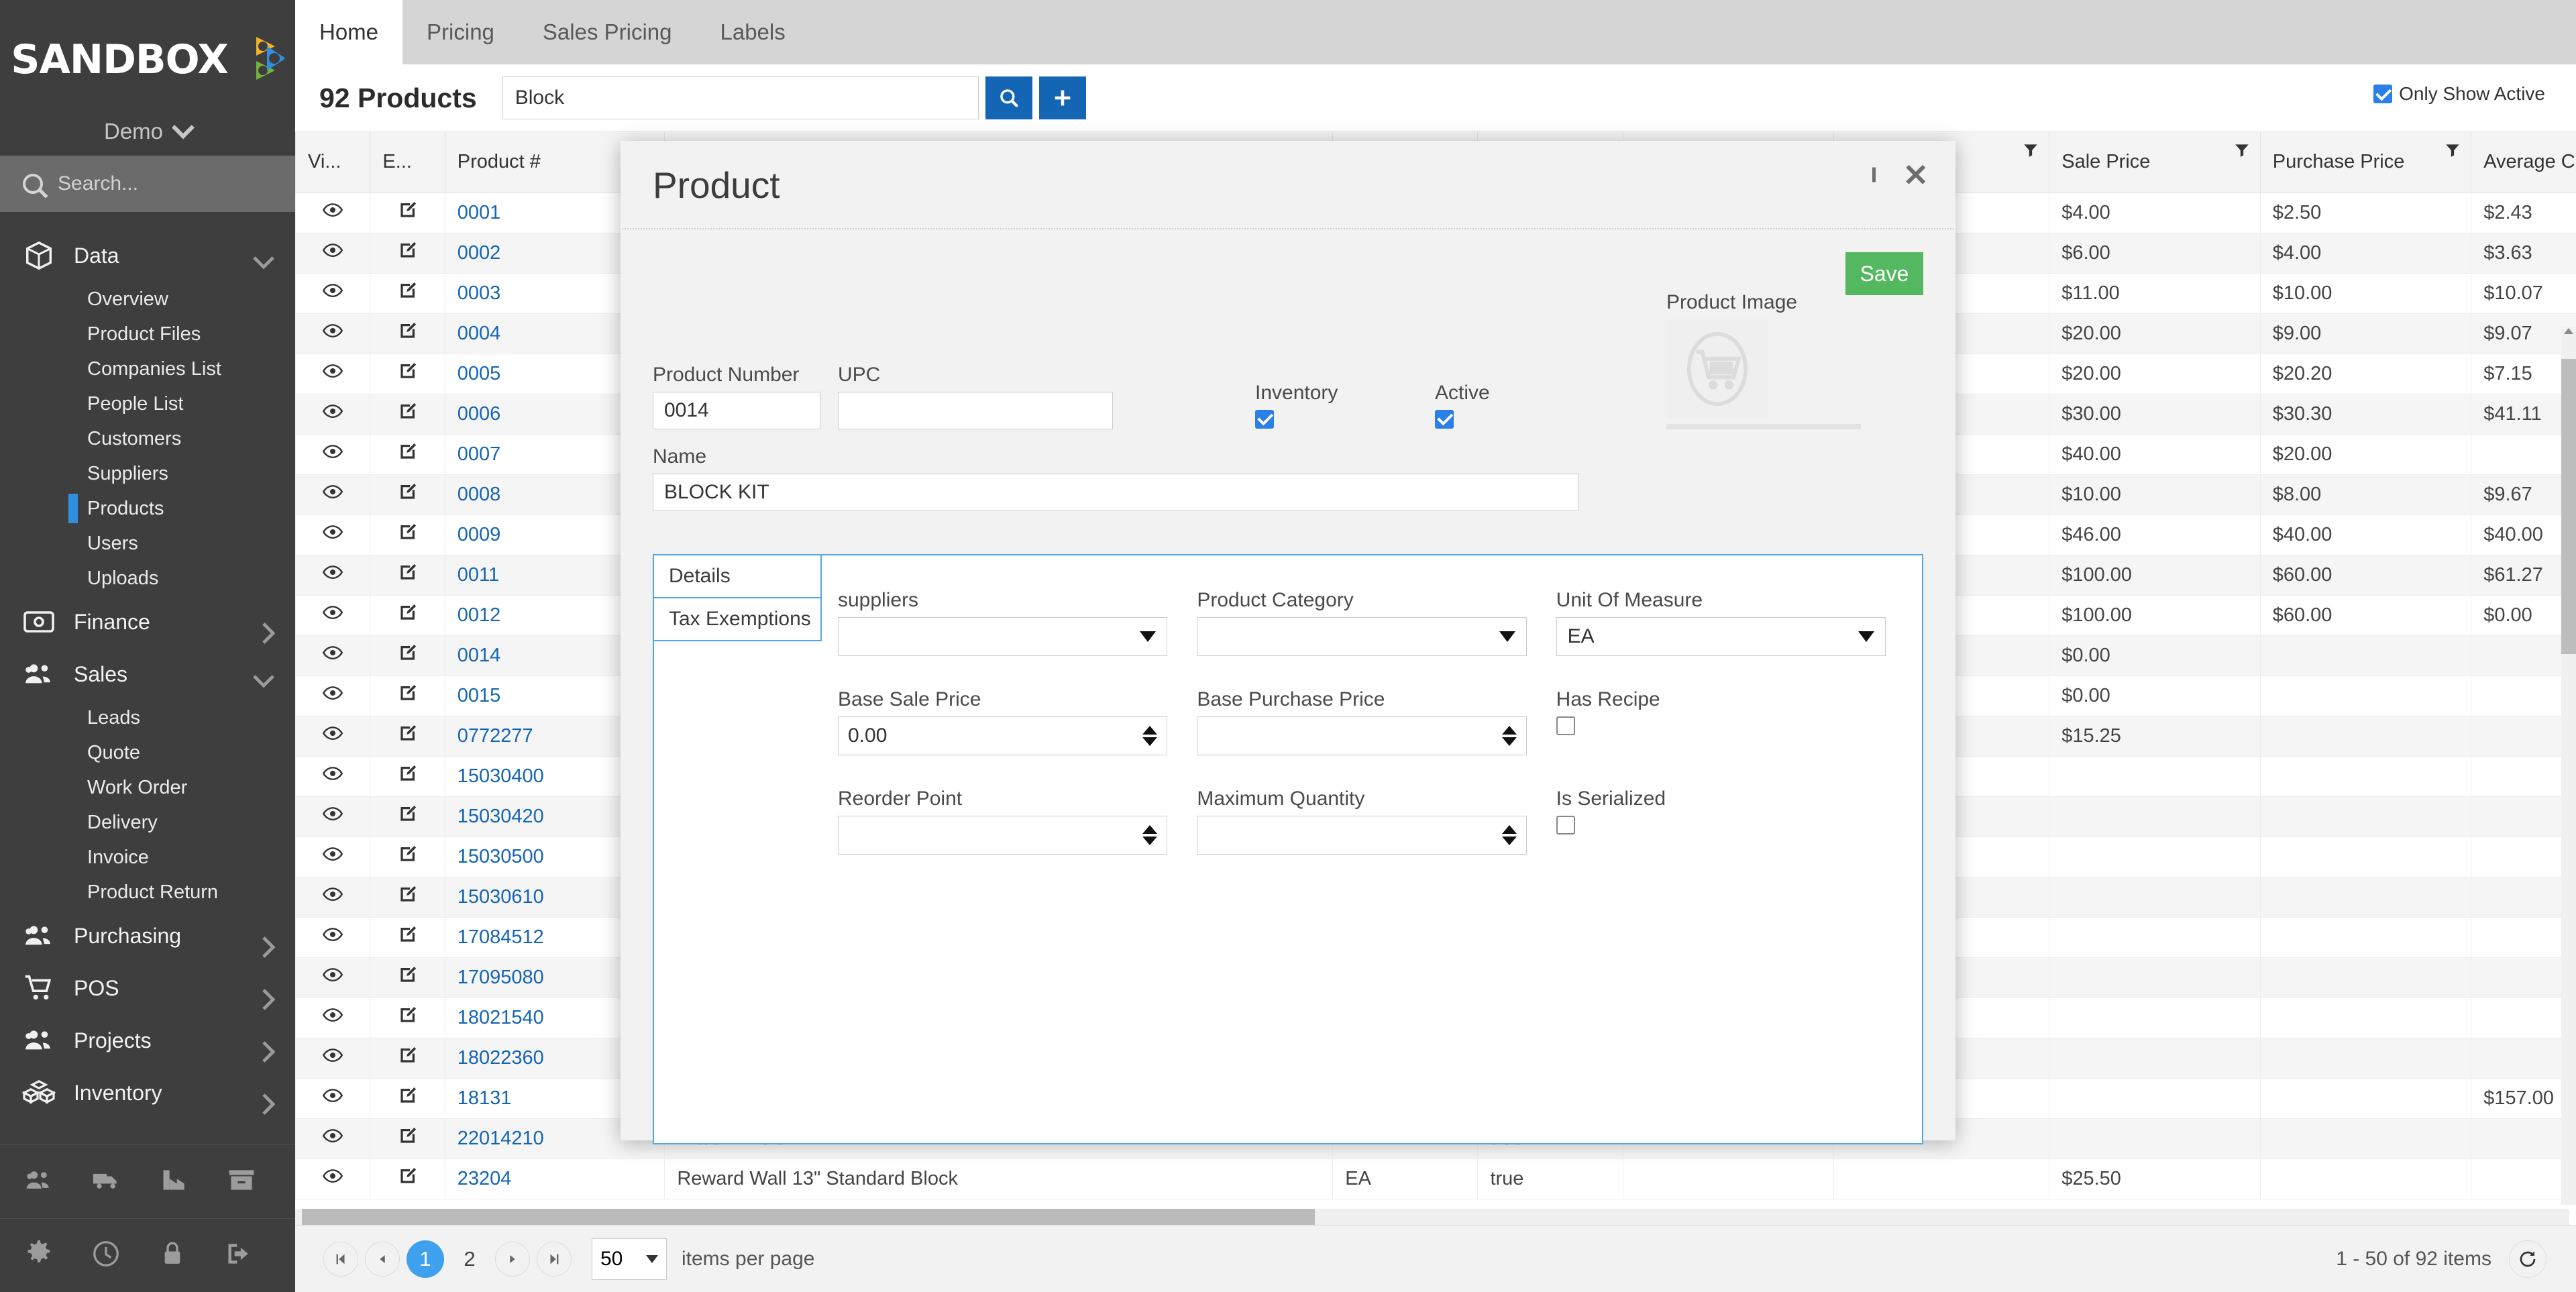 The height and width of the screenshot is (1292, 2576). Describe the element at coordinates (740, 97) in the screenshot. I see `search-input` at that location.